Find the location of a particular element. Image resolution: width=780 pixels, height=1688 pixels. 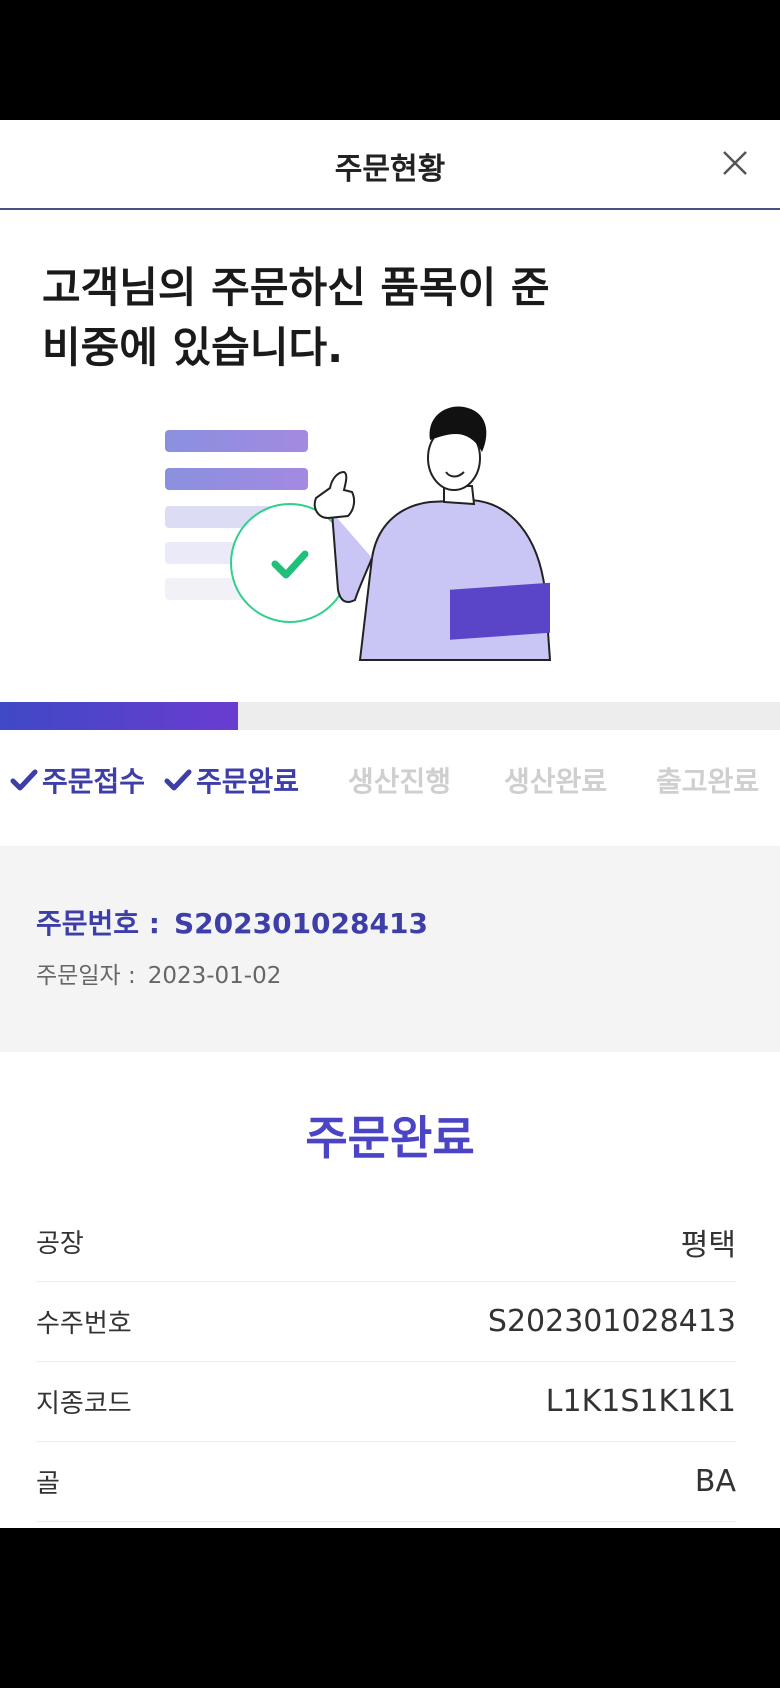

detail-label: 수주번호 is located at coordinates (84, 1324).